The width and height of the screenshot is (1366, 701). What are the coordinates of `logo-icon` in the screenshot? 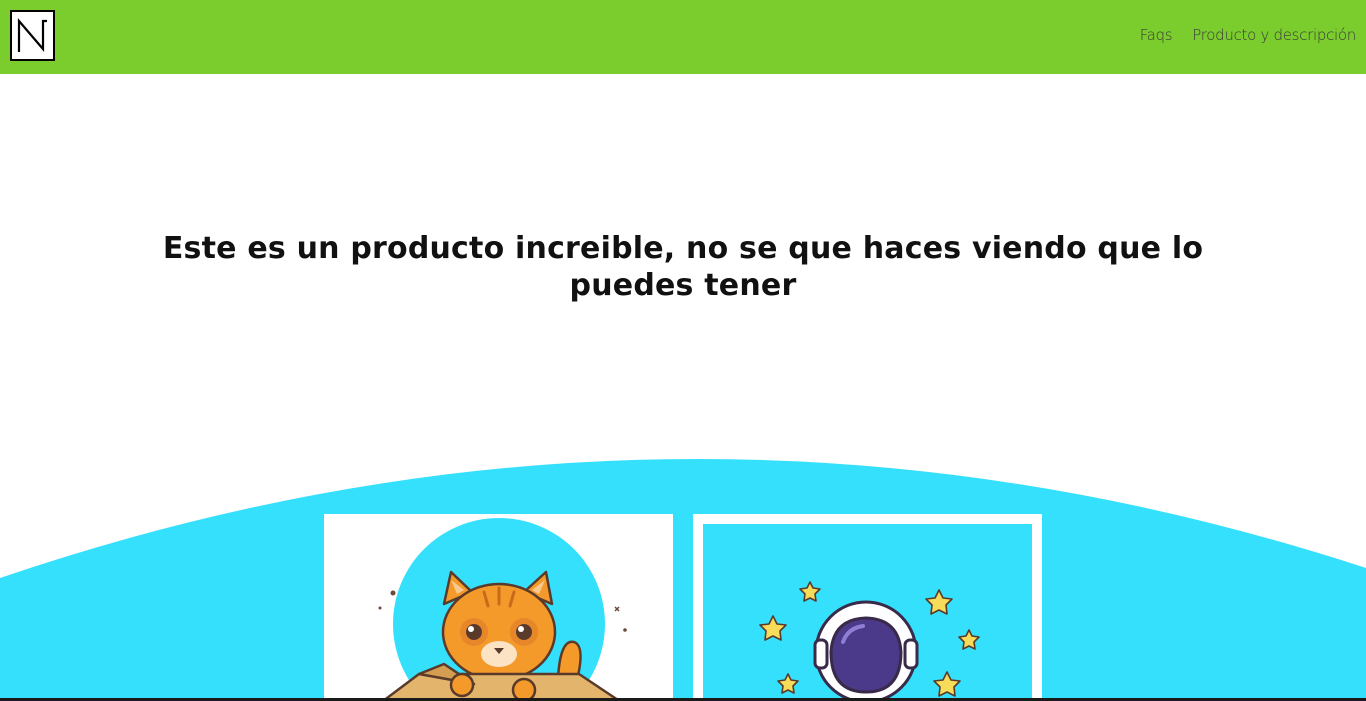 It's located at (32, 35).